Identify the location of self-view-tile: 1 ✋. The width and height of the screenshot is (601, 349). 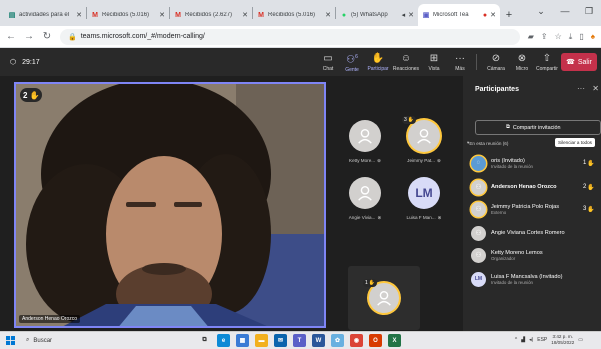
(384, 298).